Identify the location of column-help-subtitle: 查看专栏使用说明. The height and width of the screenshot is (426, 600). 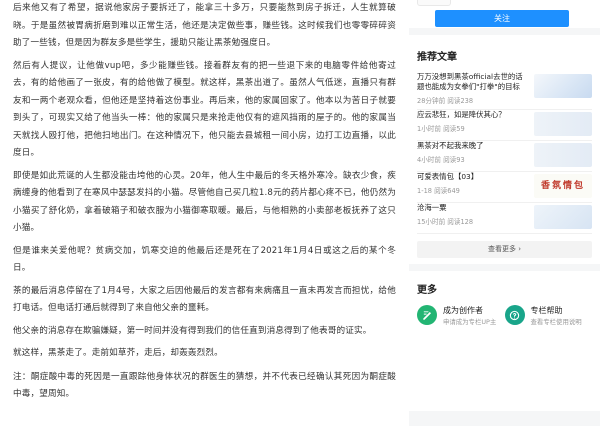
(556, 322).